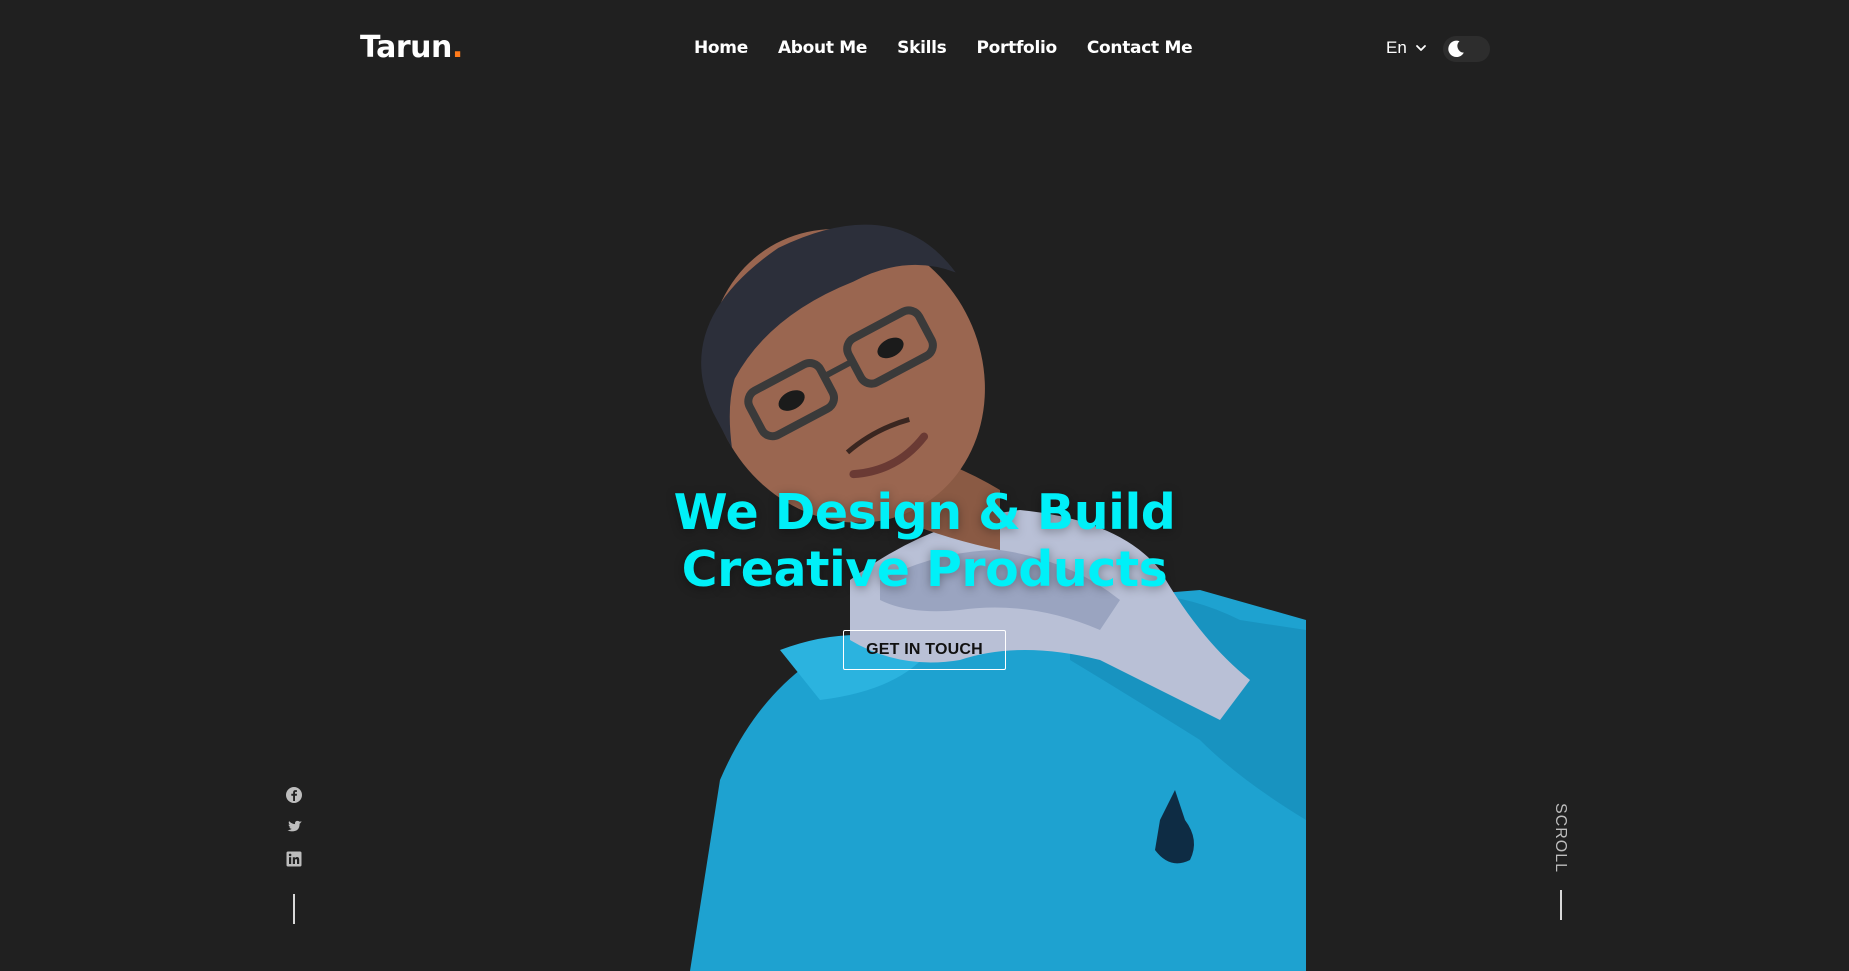 This screenshot has height=971, width=1849. What do you see at coordinates (924, 569) in the screenshot?
I see `headline-line-2: Creative Products` at bounding box center [924, 569].